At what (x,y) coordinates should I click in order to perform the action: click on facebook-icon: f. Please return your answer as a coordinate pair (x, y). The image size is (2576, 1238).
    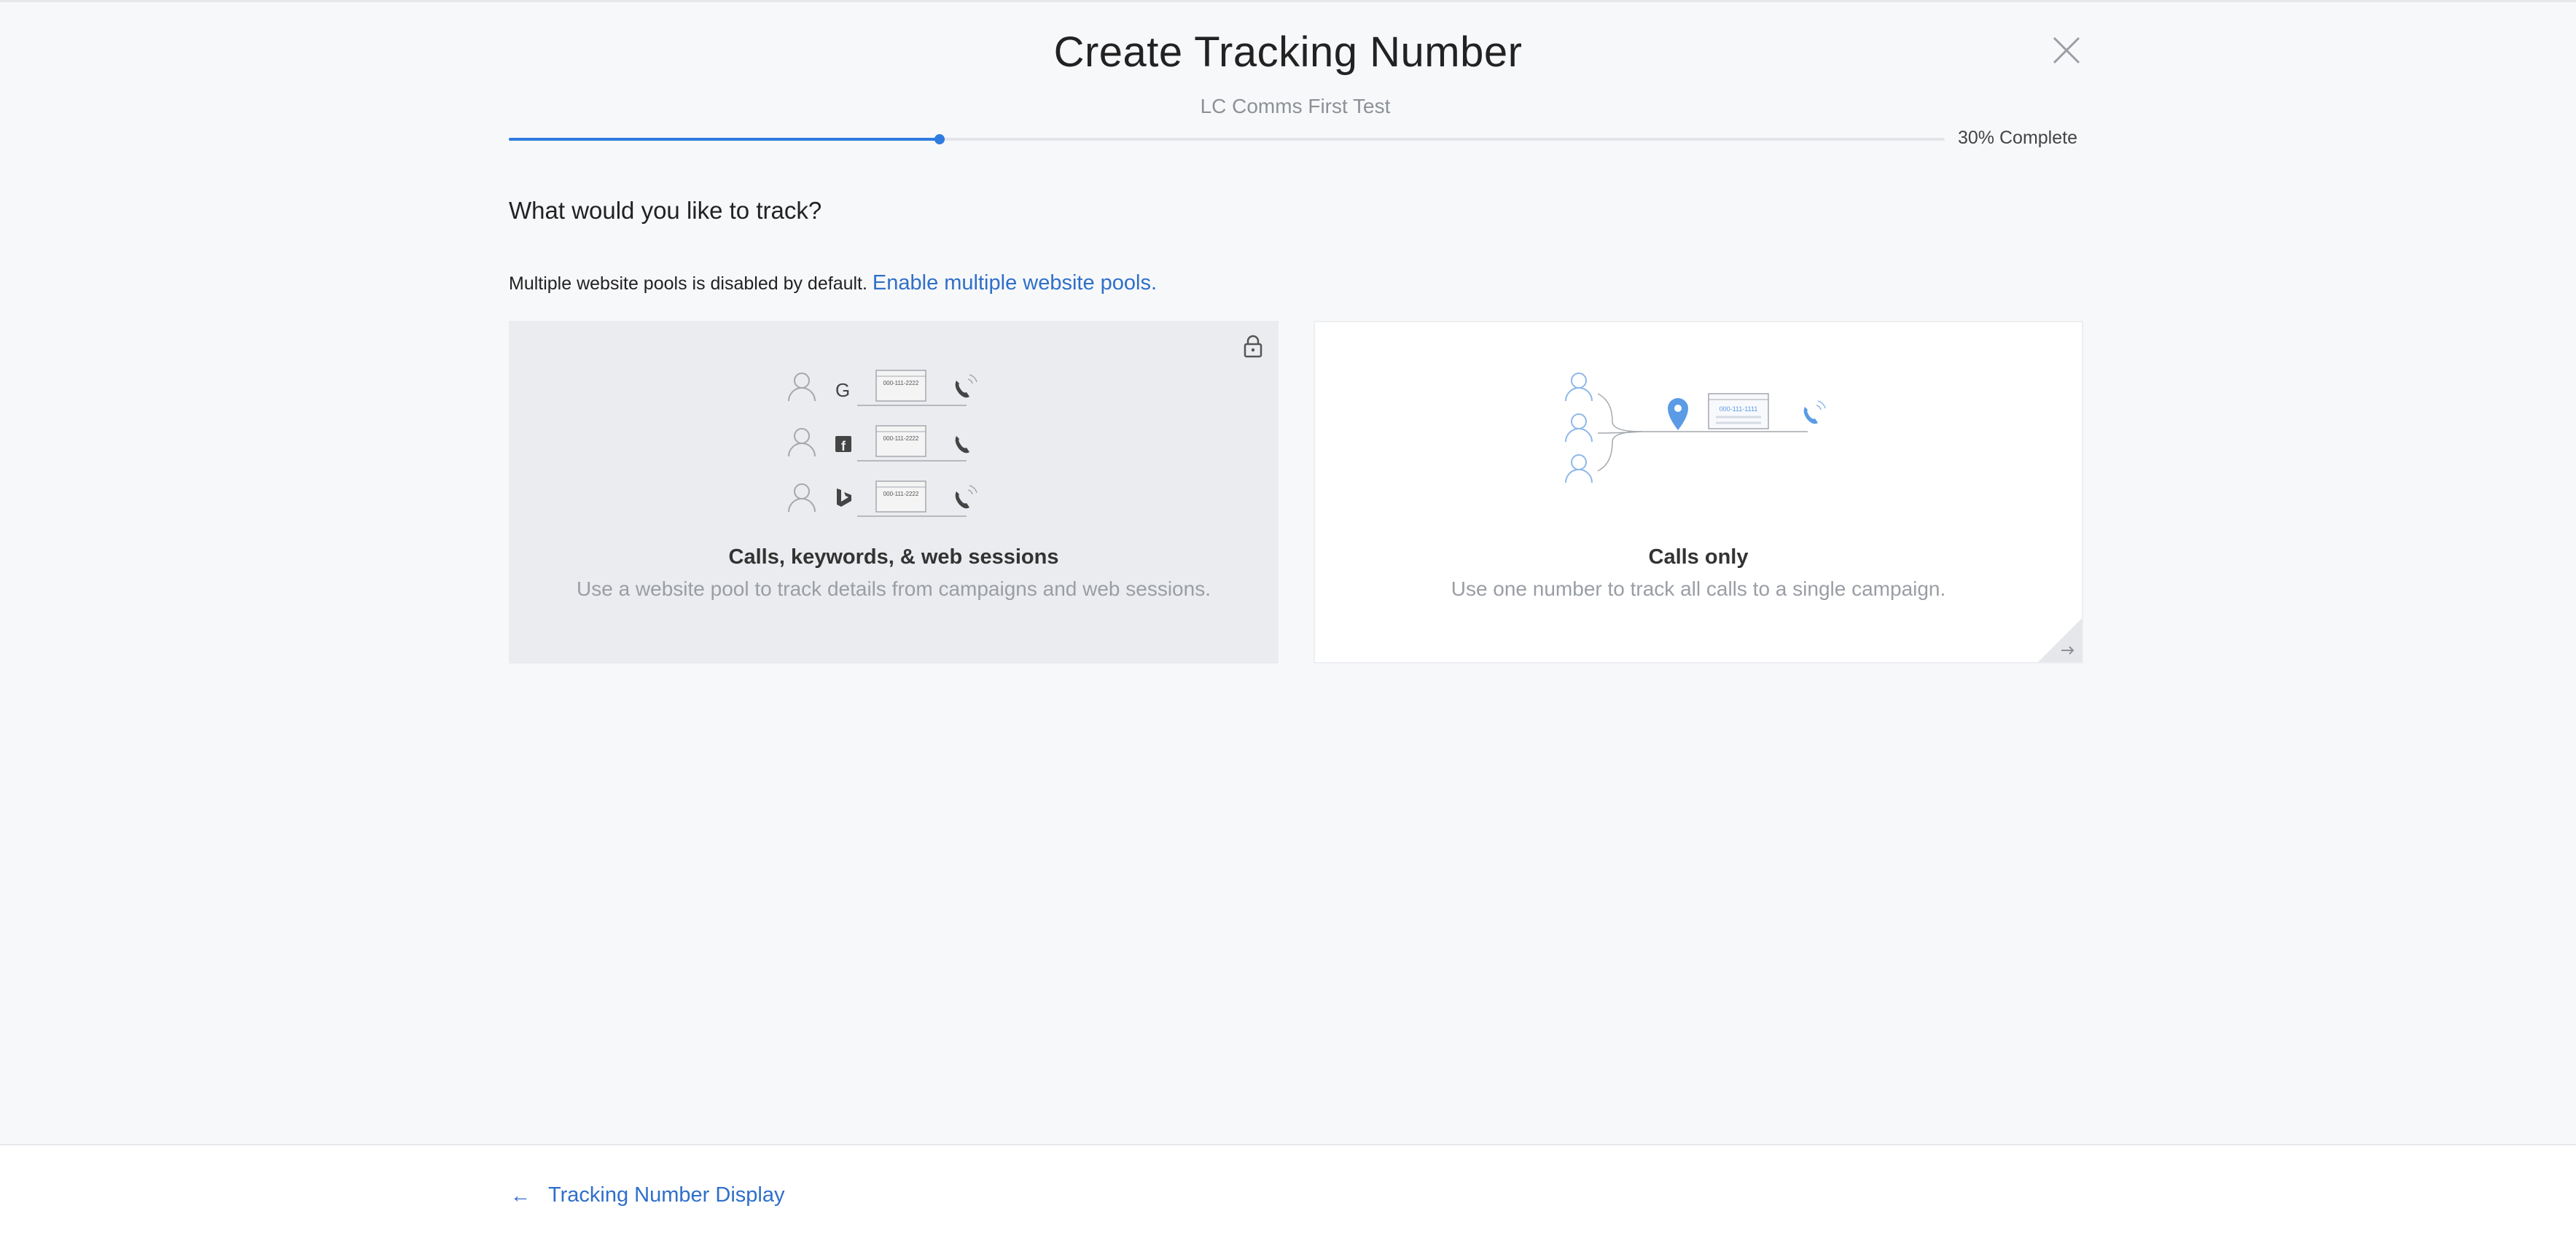
    Looking at the image, I should click on (843, 444).